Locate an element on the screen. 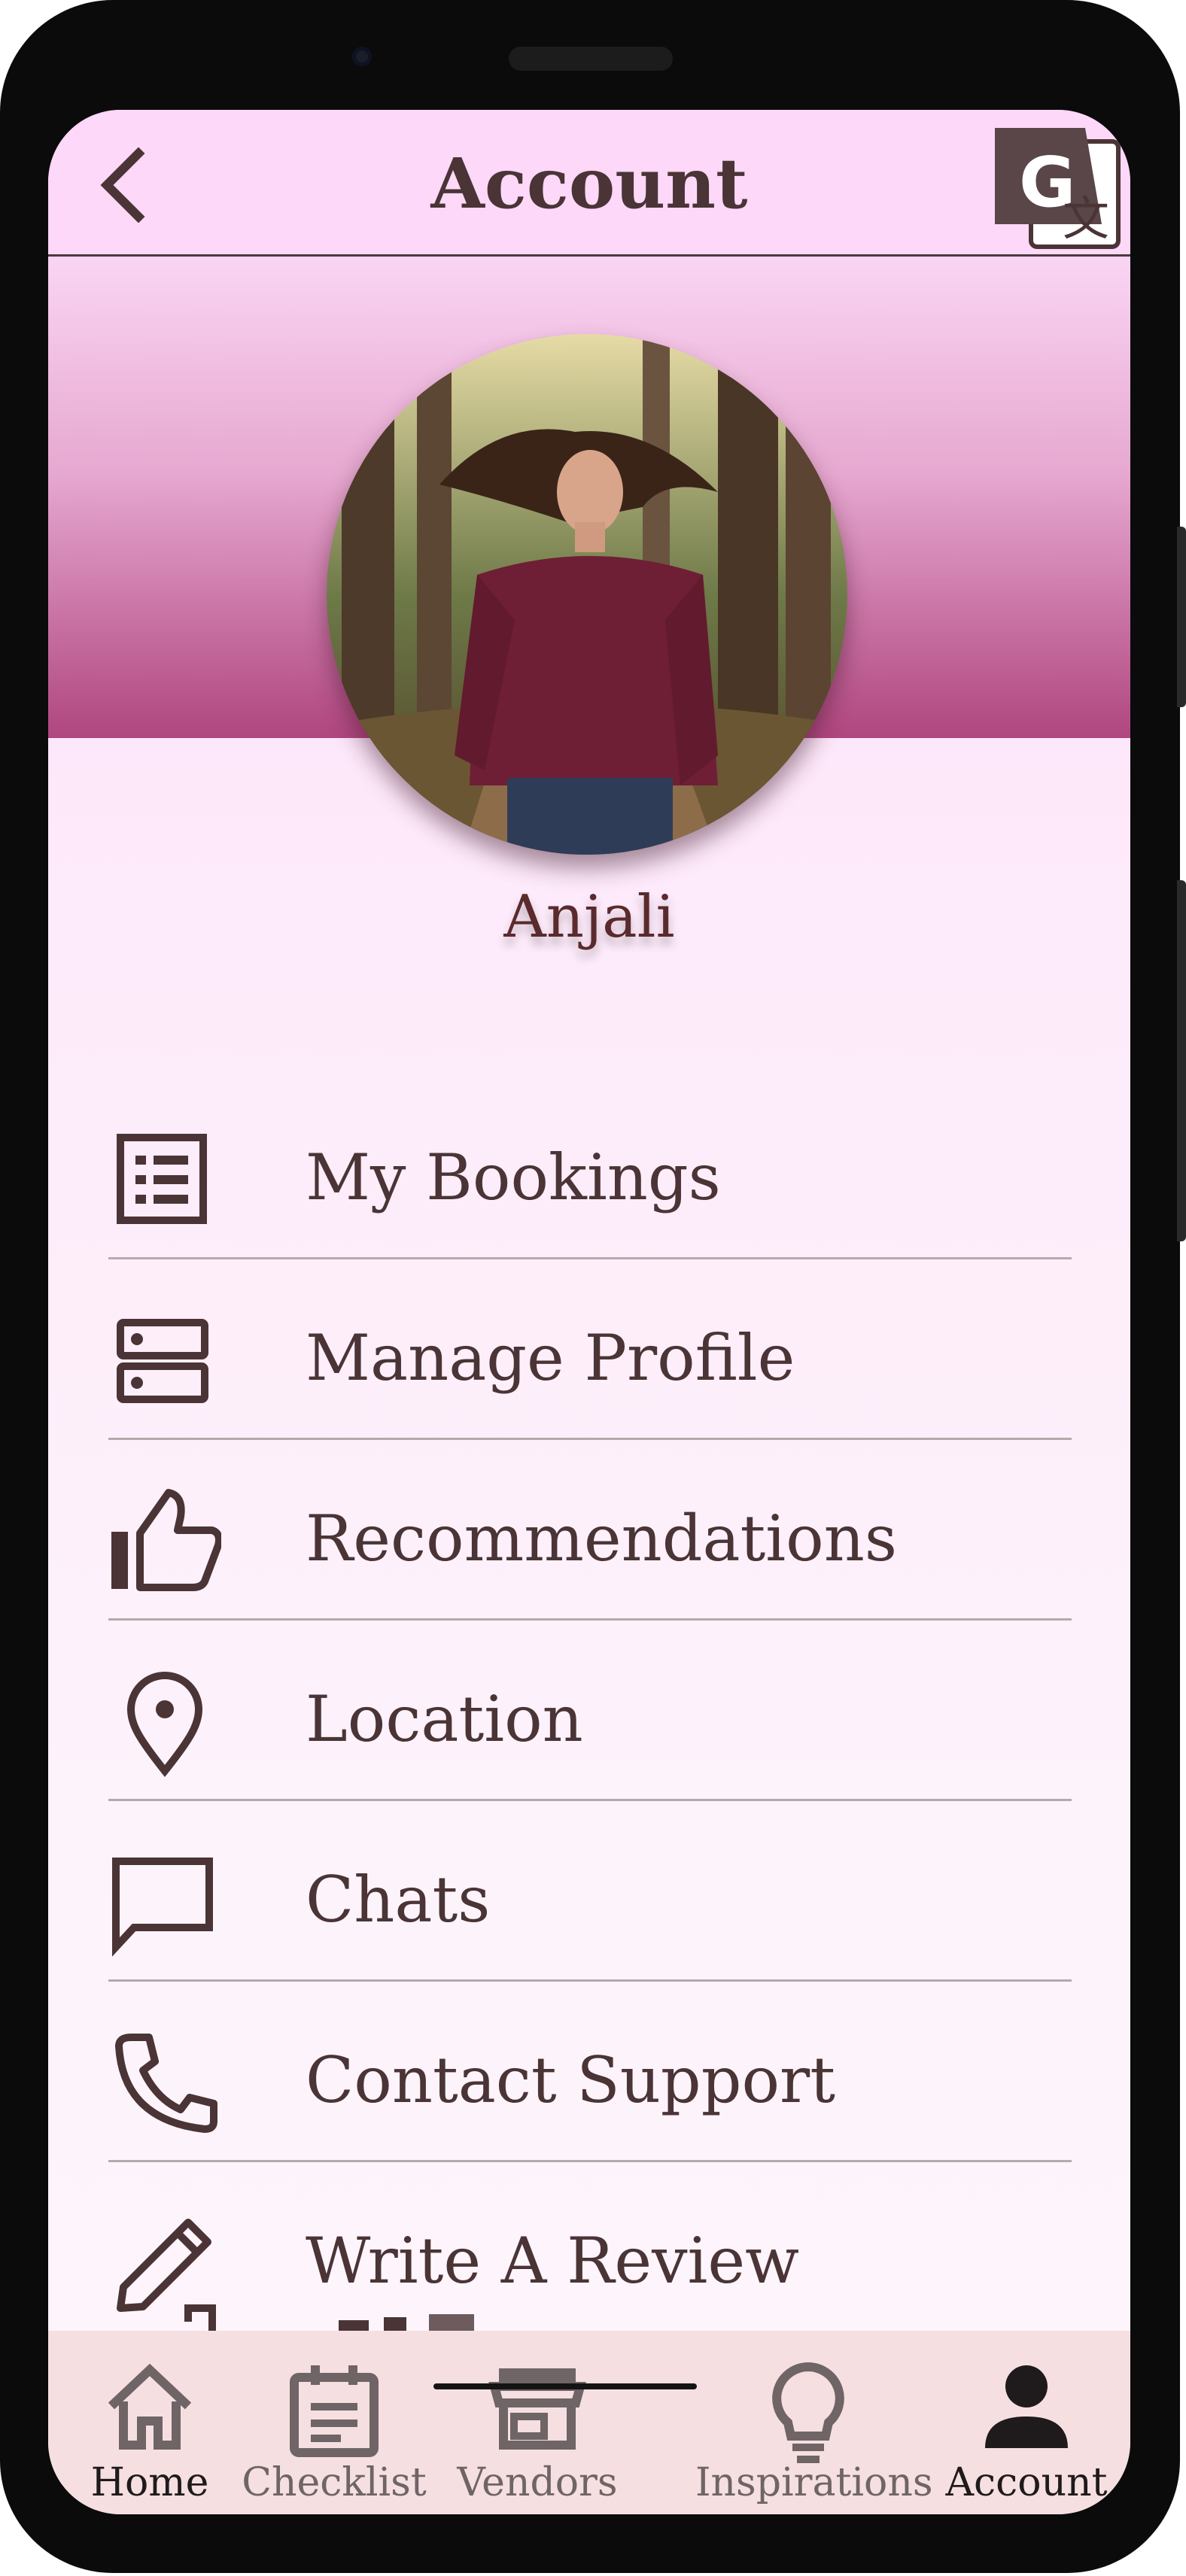 This screenshot has height=2576, width=1186. lightbulb-icon is located at coordinates (808, 2413).